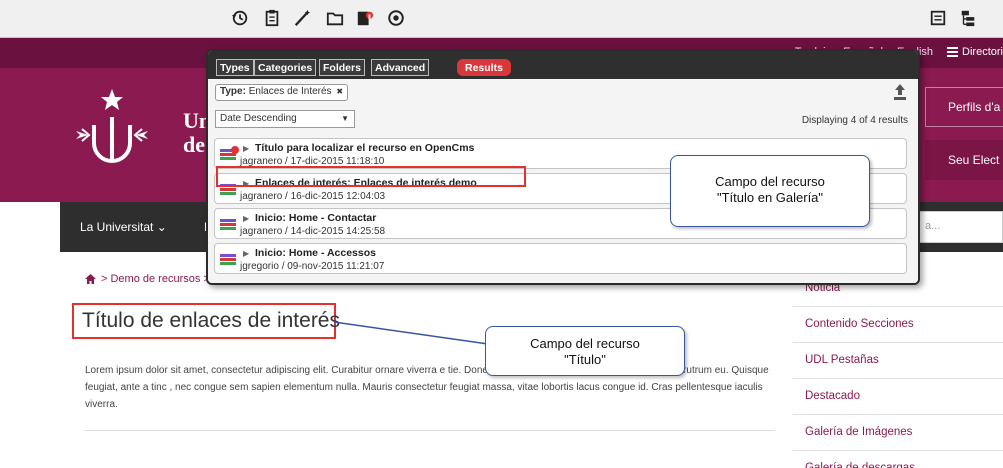 This screenshot has height=468, width=1003. I want to click on filter-label: Type:, so click(233, 91).